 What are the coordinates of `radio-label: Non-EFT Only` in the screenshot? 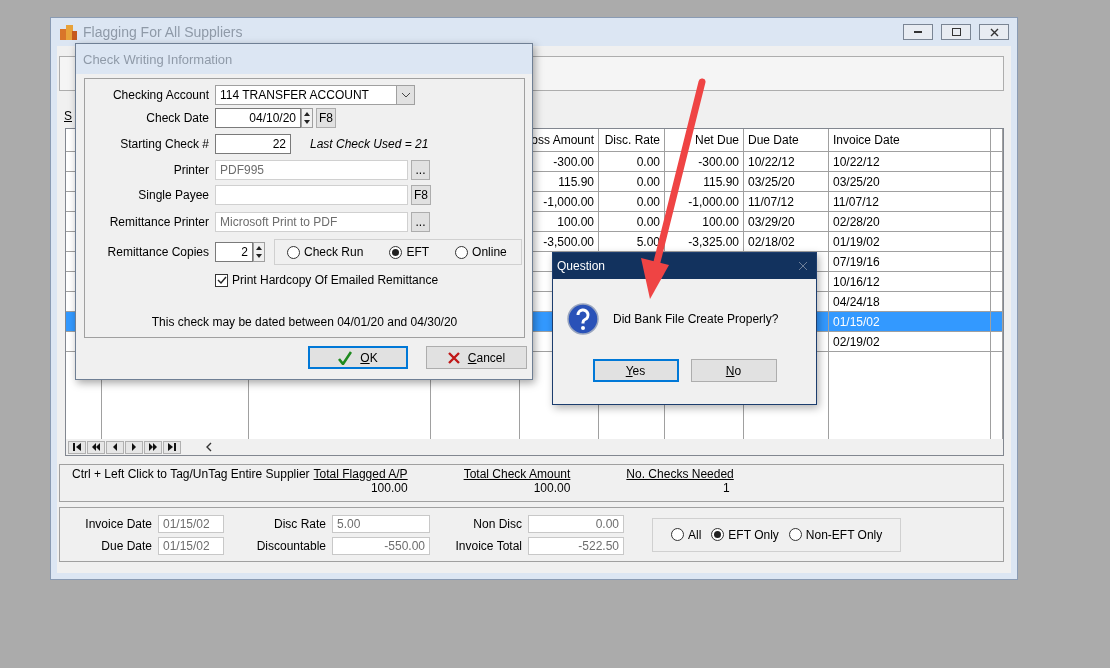 It's located at (844, 534).